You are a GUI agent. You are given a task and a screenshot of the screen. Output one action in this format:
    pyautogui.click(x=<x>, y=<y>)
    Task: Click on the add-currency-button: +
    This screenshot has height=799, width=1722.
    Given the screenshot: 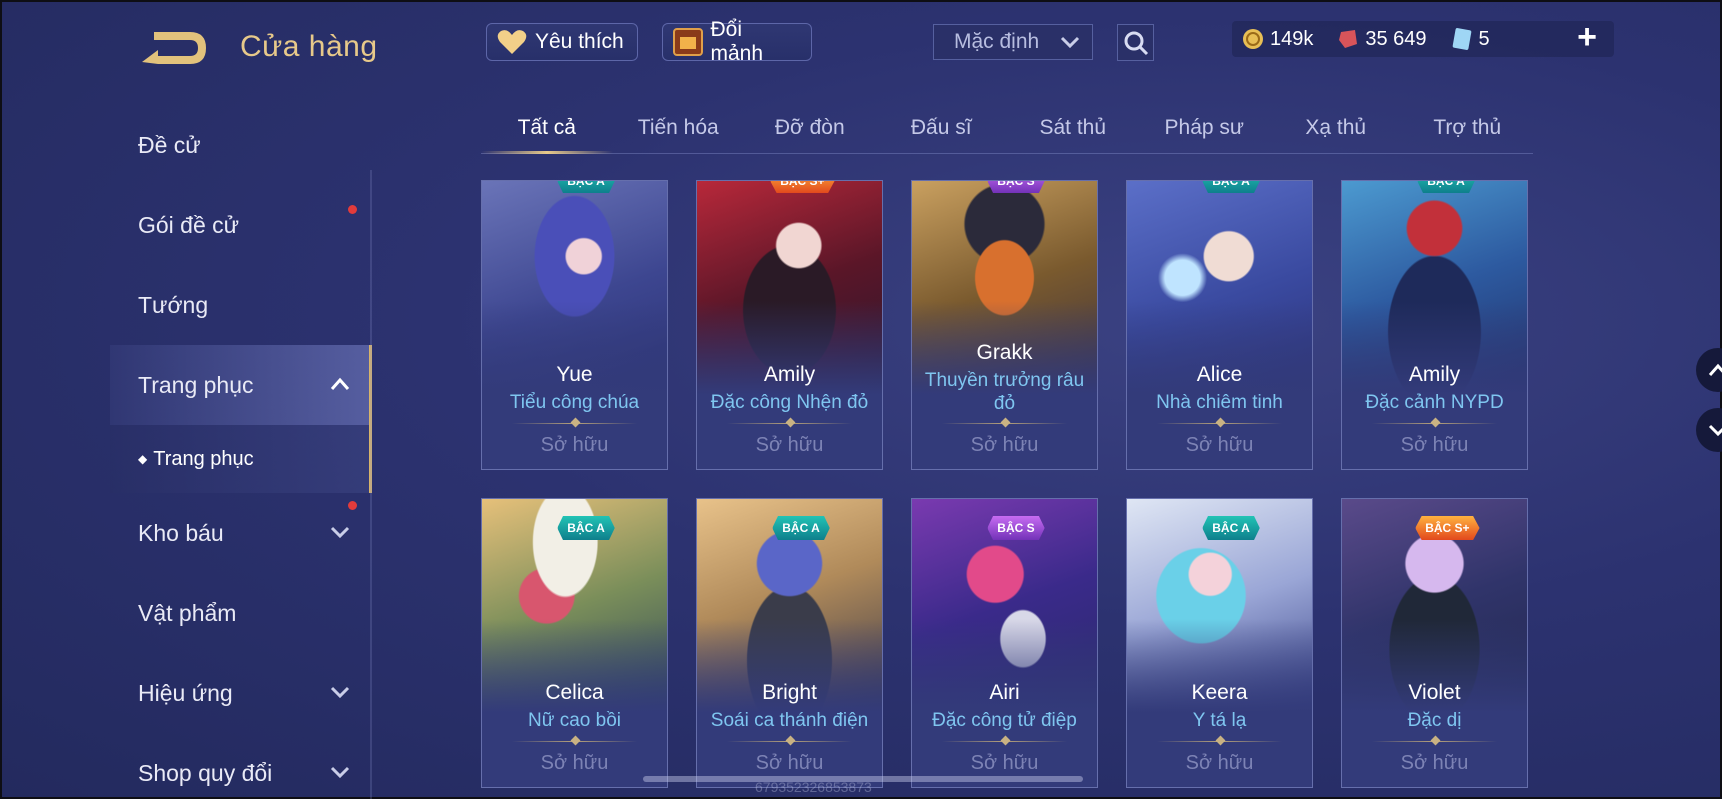 What is the action you would take?
    pyautogui.click(x=1587, y=38)
    